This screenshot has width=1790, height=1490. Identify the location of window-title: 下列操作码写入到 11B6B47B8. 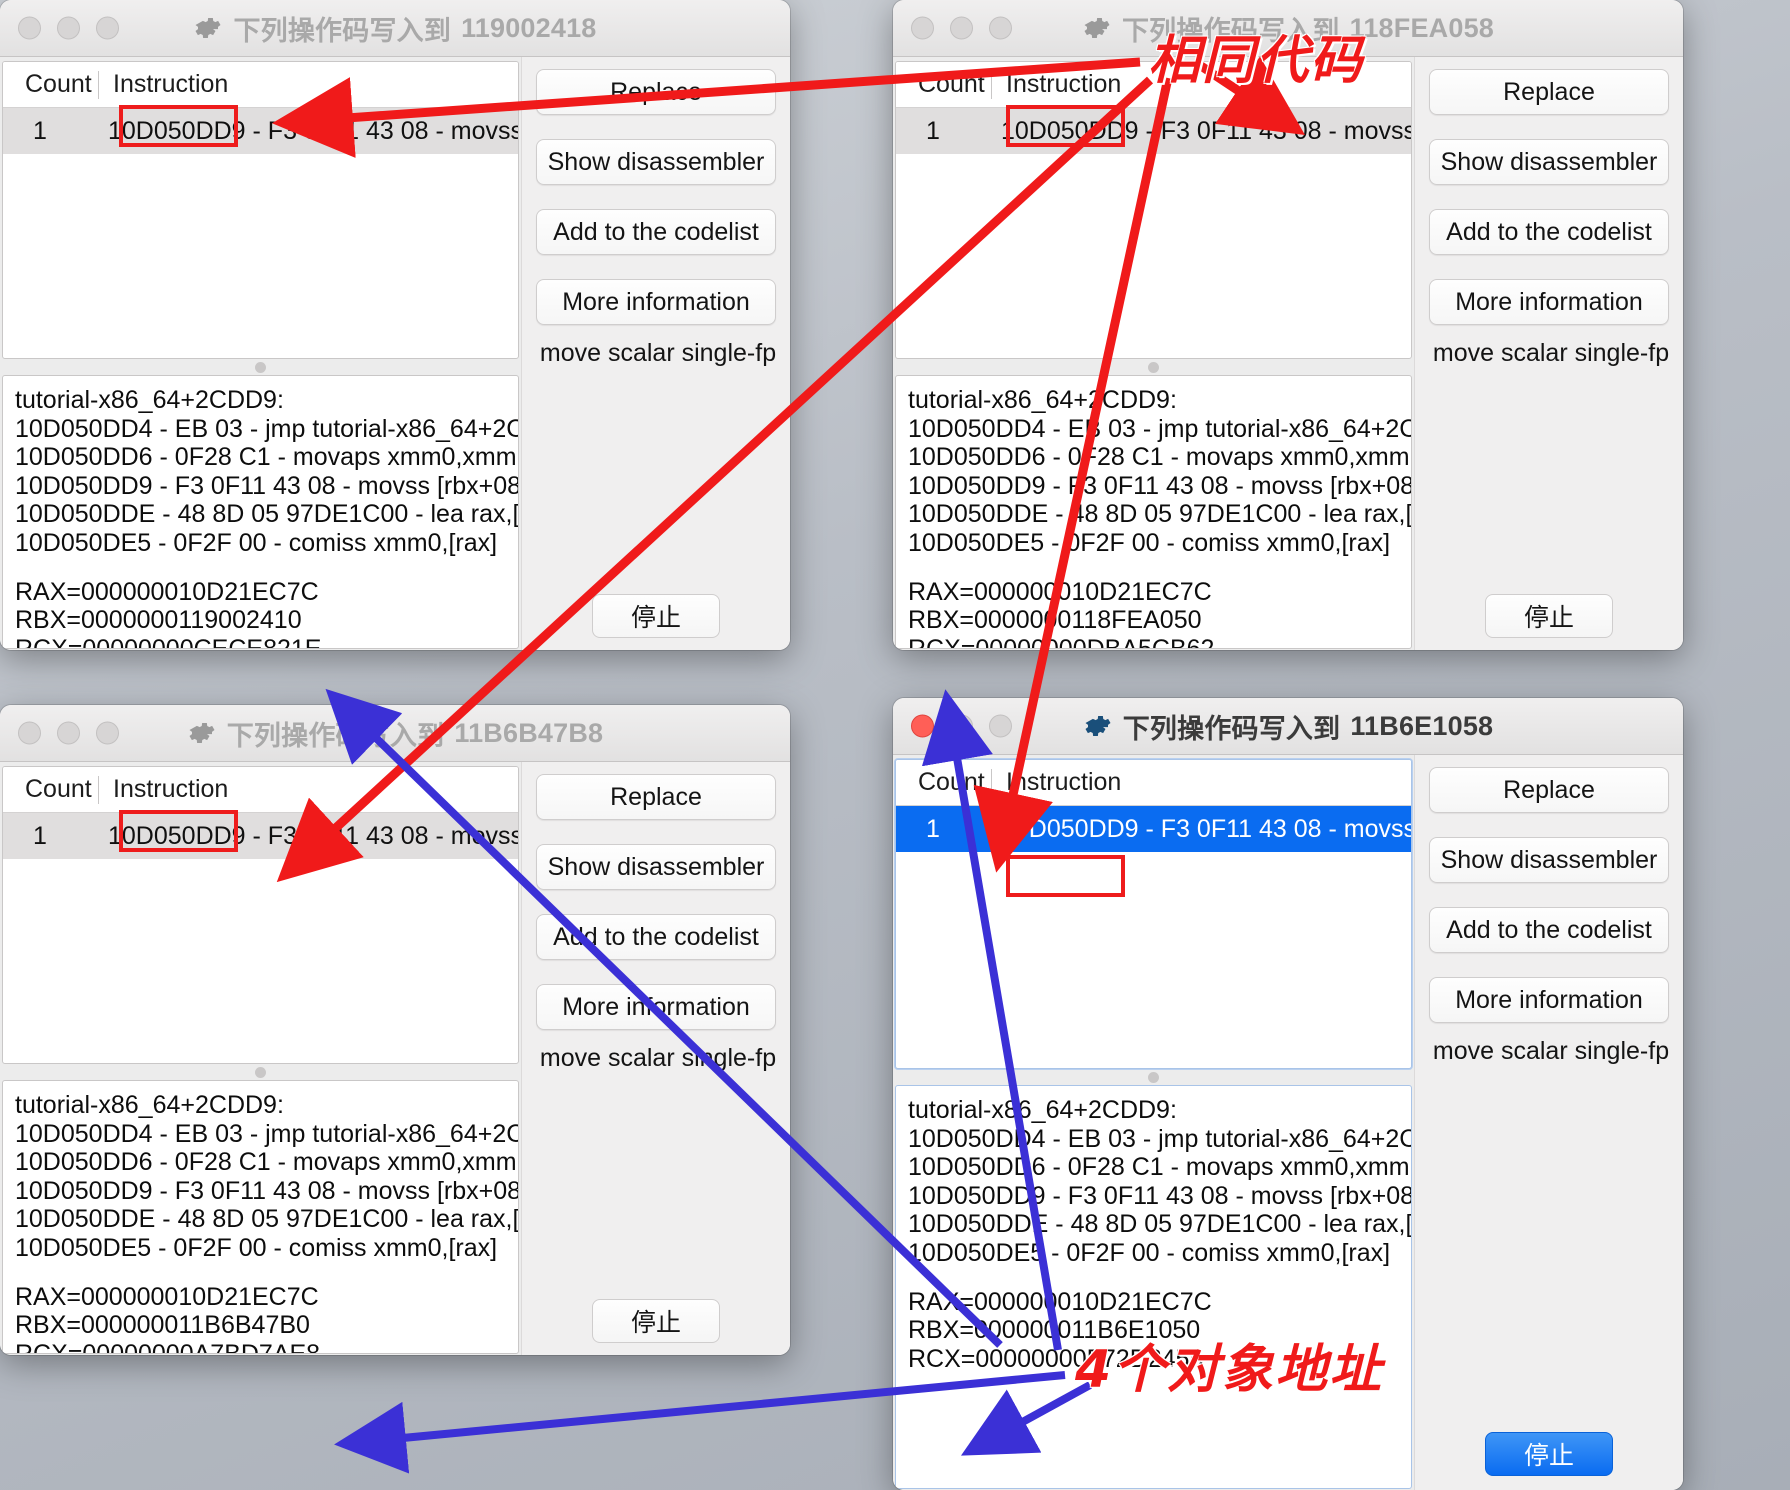
(395, 733).